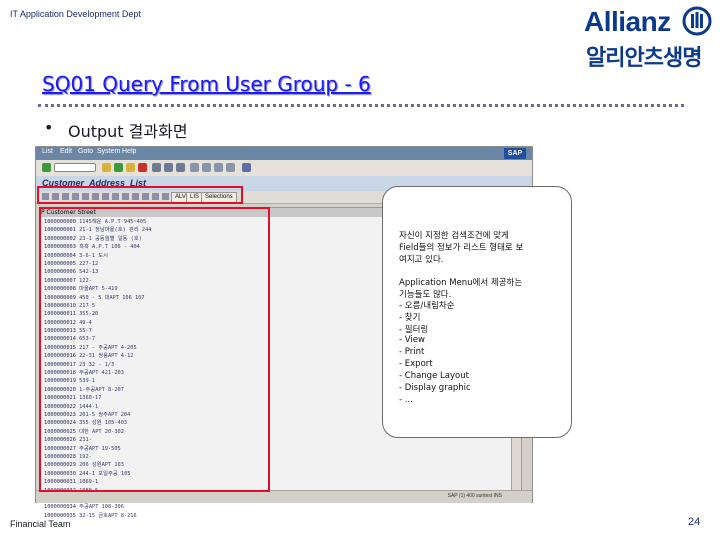 The image size is (720, 540). I want to click on allianz-eagle-icon, so click(697, 21).